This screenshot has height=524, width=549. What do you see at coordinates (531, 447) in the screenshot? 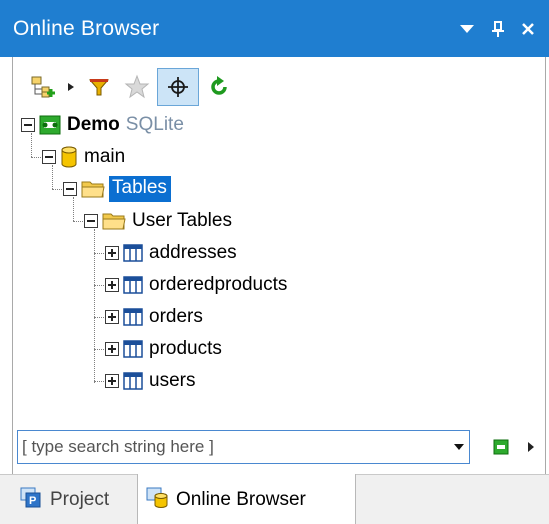
I see `search-options-arrow-icon` at bounding box center [531, 447].